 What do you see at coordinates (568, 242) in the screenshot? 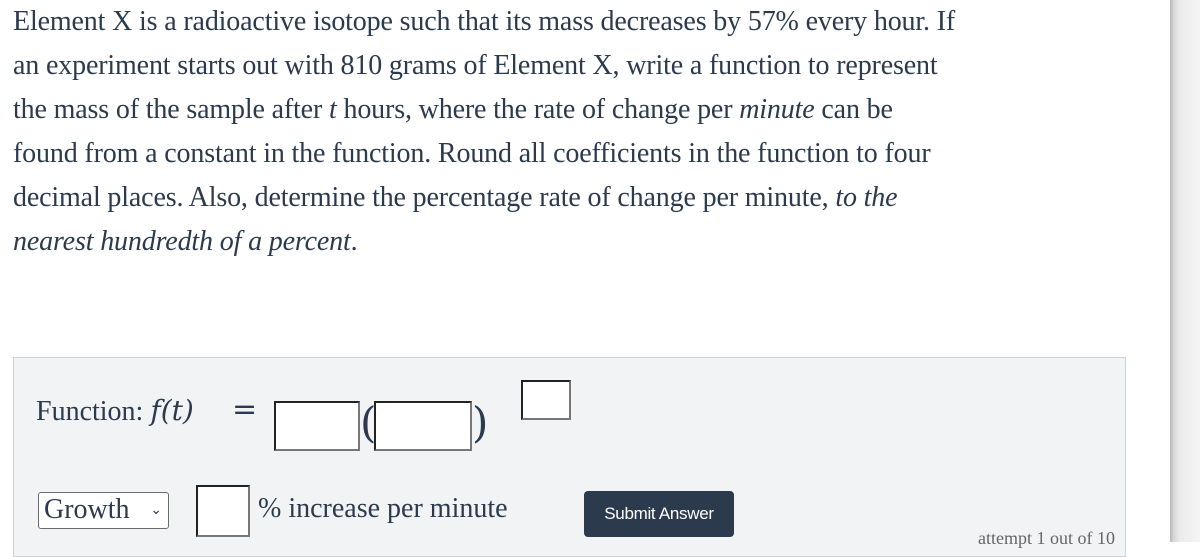
I see `question-line: nearest hundredth of a percent.` at bounding box center [568, 242].